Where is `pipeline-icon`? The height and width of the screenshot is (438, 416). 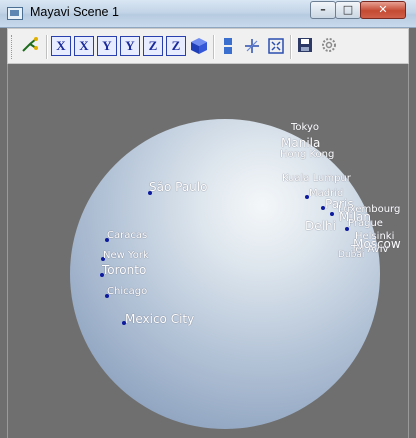 pipeline-icon is located at coordinates (30, 46).